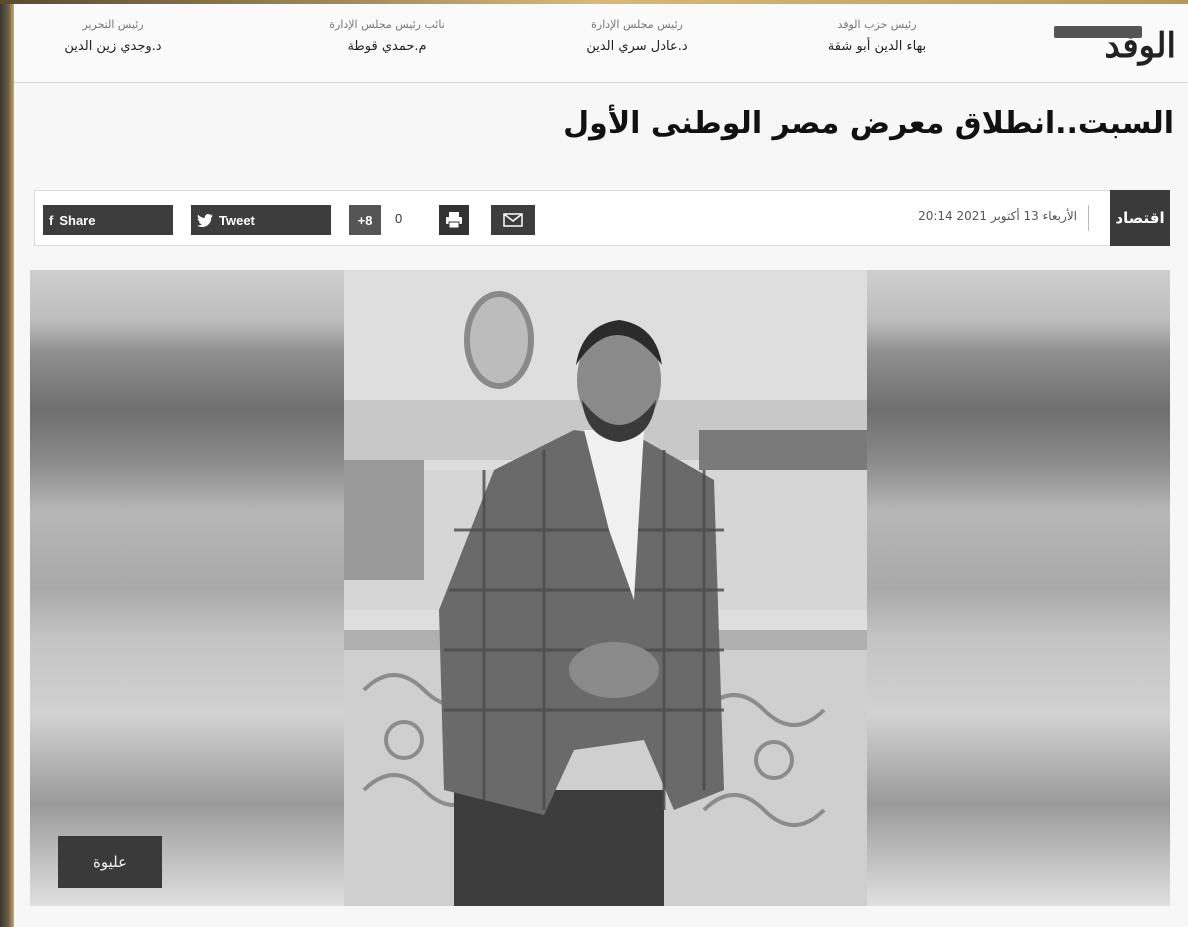 This screenshot has width=1188, height=927. Describe the element at coordinates (877, 36) in the screenshot. I see `staff-party-head: رئيس حزب الوفد بهاء الدين أبو شقة` at that location.